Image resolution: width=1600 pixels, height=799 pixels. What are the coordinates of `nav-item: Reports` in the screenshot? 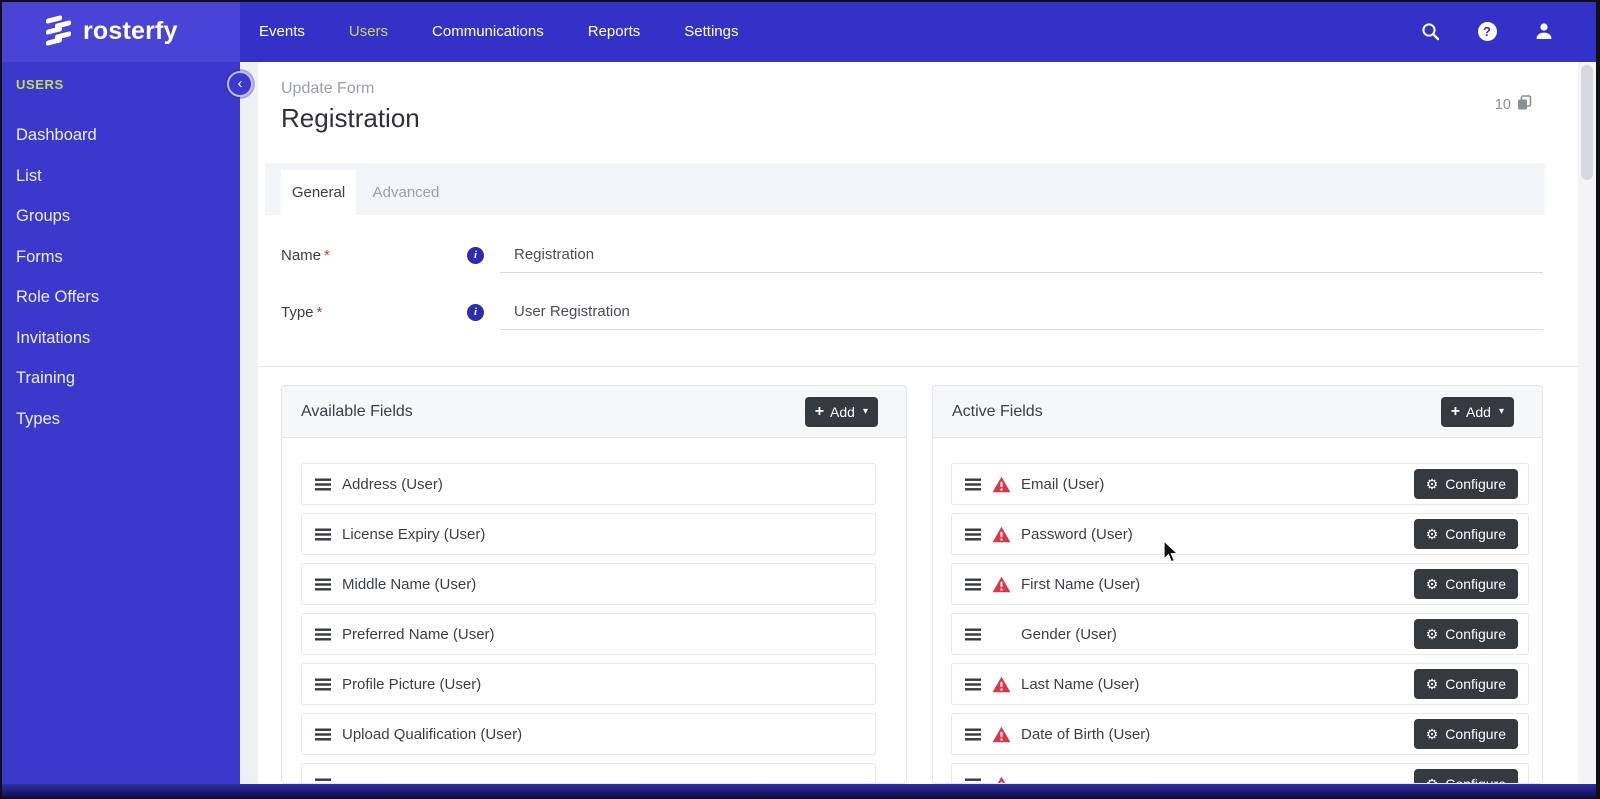 It's located at (614, 31).